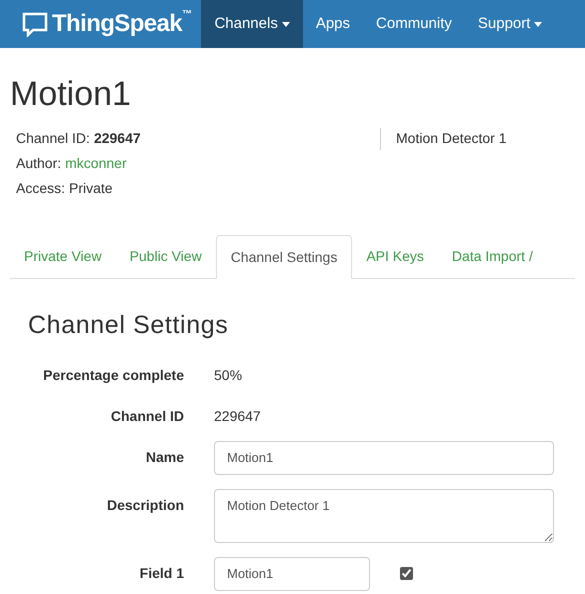 This screenshot has width=585, height=594. I want to click on meta-label: Access:, so click(41, 188).